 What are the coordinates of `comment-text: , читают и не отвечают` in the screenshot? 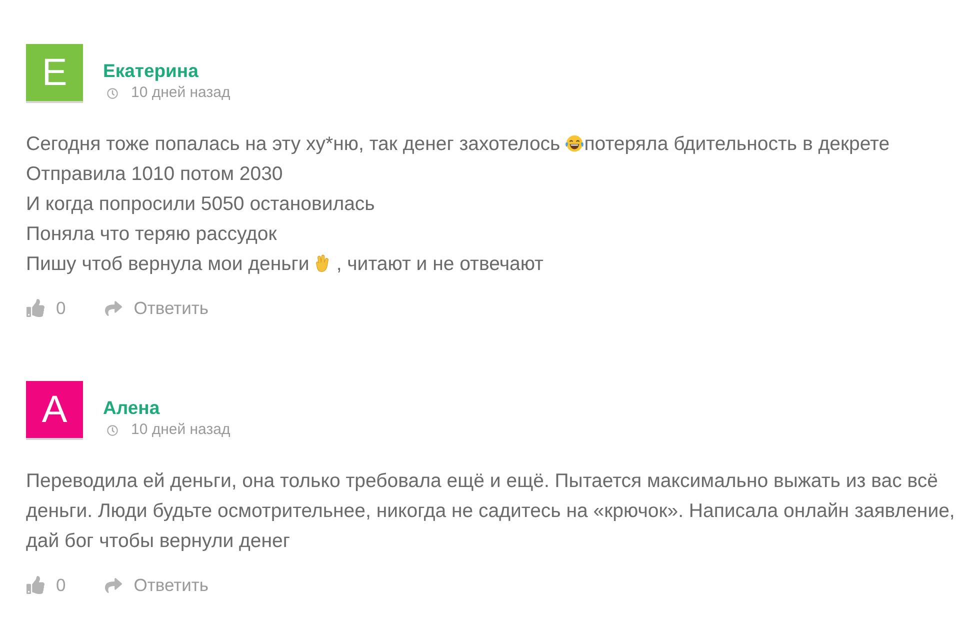 It's located at (440, 264).